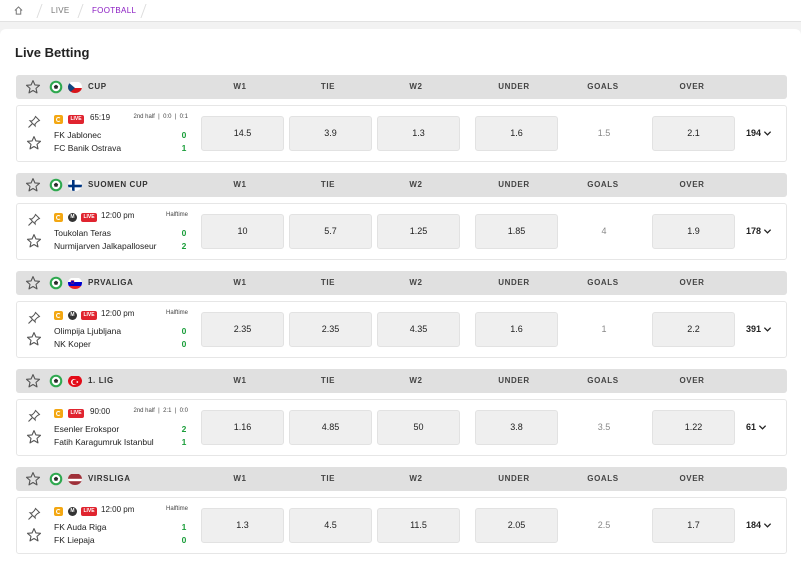 The height and width of the screenshot is (563, 801). I want to click on odd-over-button: 1.22, so click(693, 427).